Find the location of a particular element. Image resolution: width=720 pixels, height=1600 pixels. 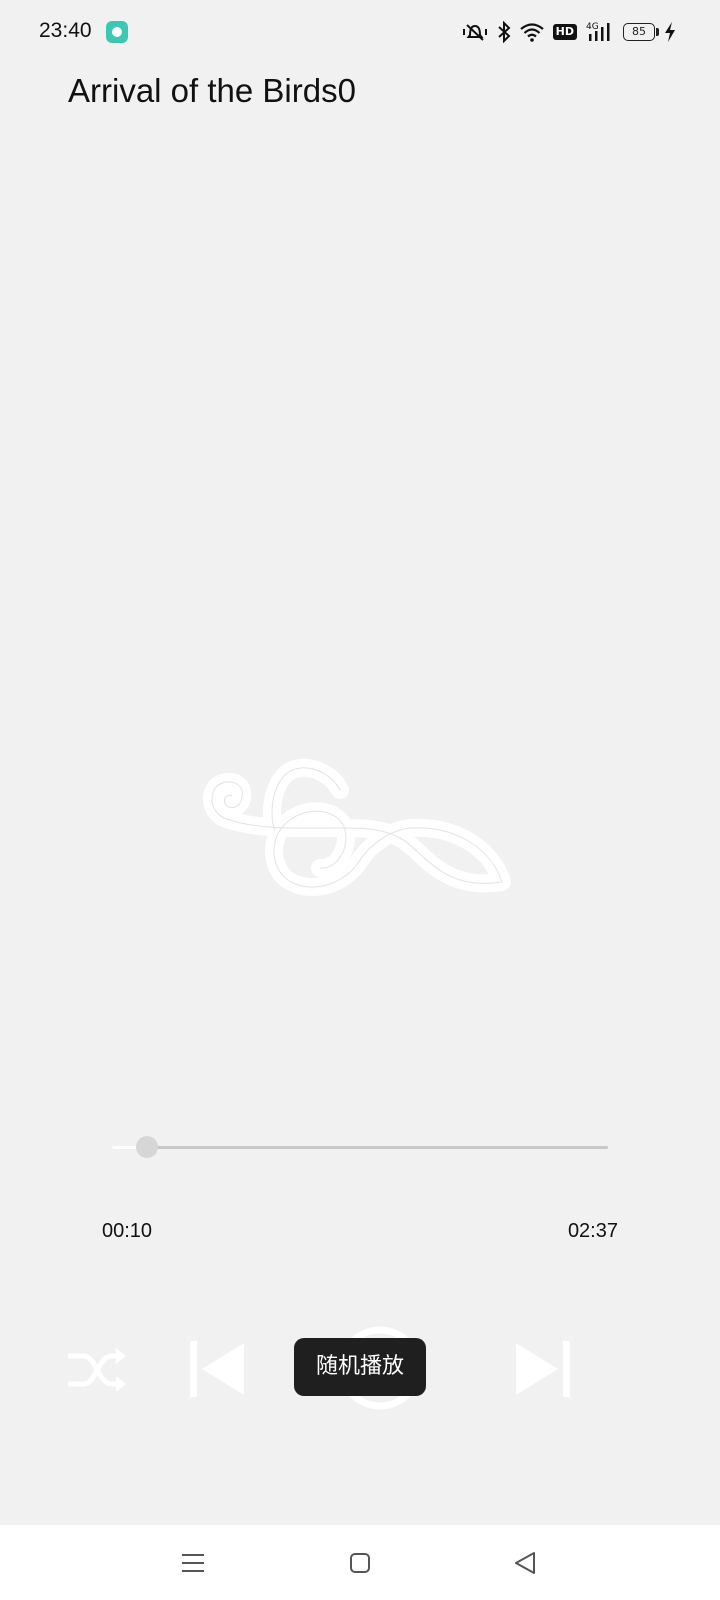

battery-icon: 85 is located at coordinates (641, 32).